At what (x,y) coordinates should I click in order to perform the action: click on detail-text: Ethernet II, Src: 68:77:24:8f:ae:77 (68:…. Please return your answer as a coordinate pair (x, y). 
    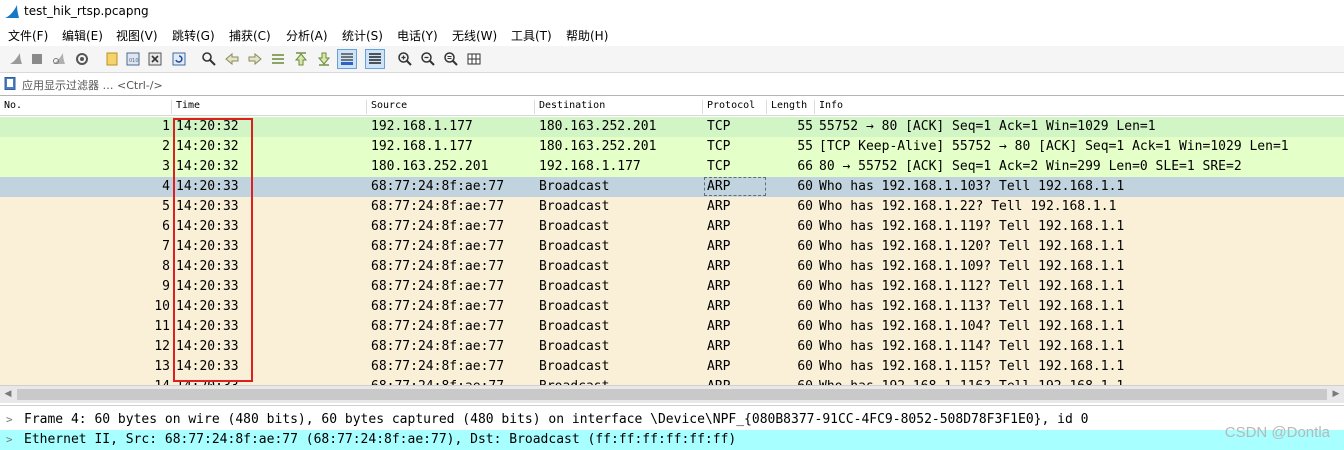
    Looking at the image, I should click on (380, 439).